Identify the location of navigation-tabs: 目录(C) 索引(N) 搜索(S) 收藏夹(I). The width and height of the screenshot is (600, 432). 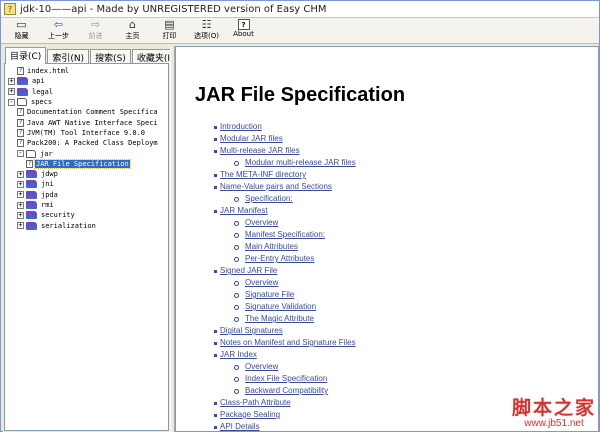
(91, 55).